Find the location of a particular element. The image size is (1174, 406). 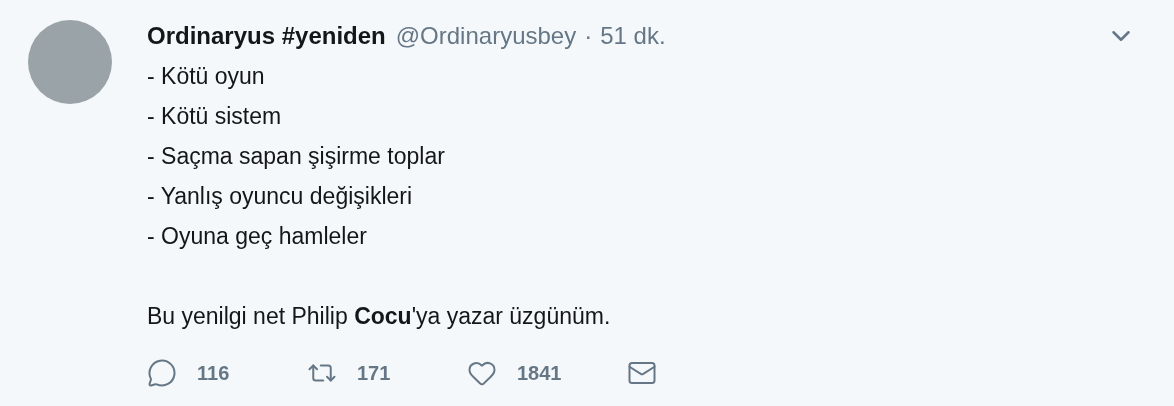

timestamp: 51 dk. is located at coordinates (633, 36).